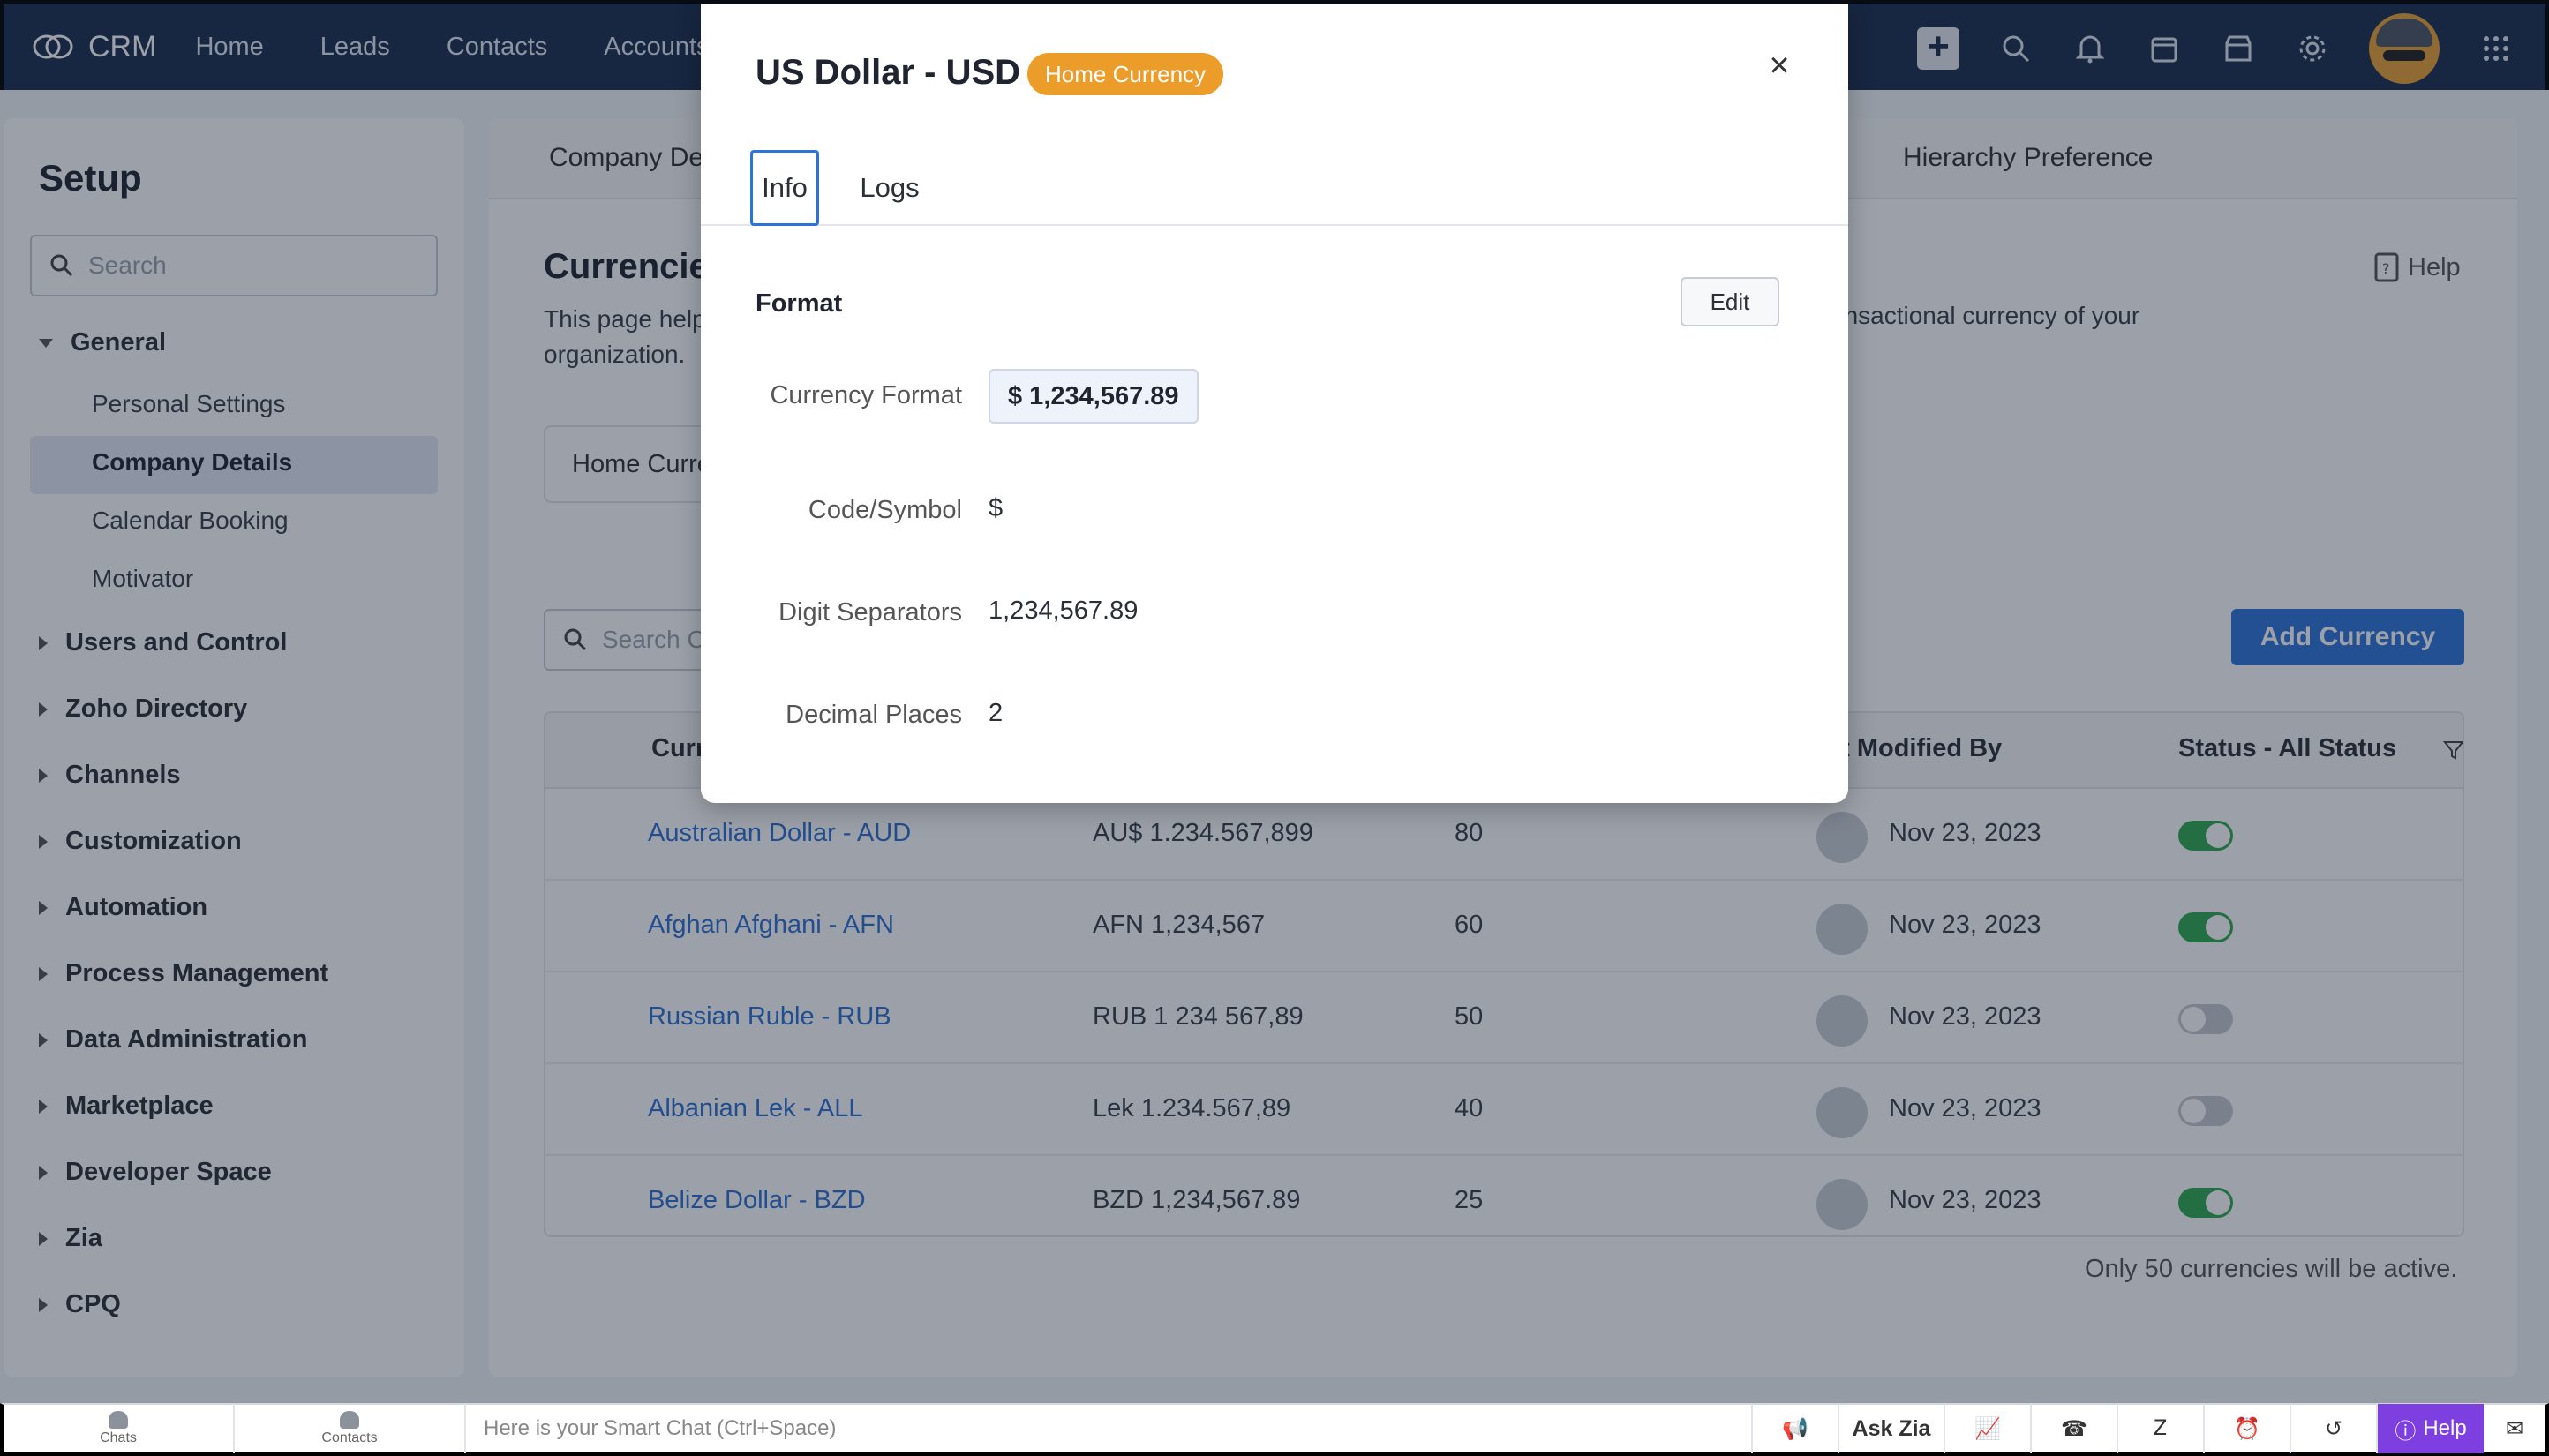 Image resolution: width=2549 pixels, height=1456 pixels. Describe the element at coordinates (349, 1420) in the screenshot. I see `contacts-icon` at that location.